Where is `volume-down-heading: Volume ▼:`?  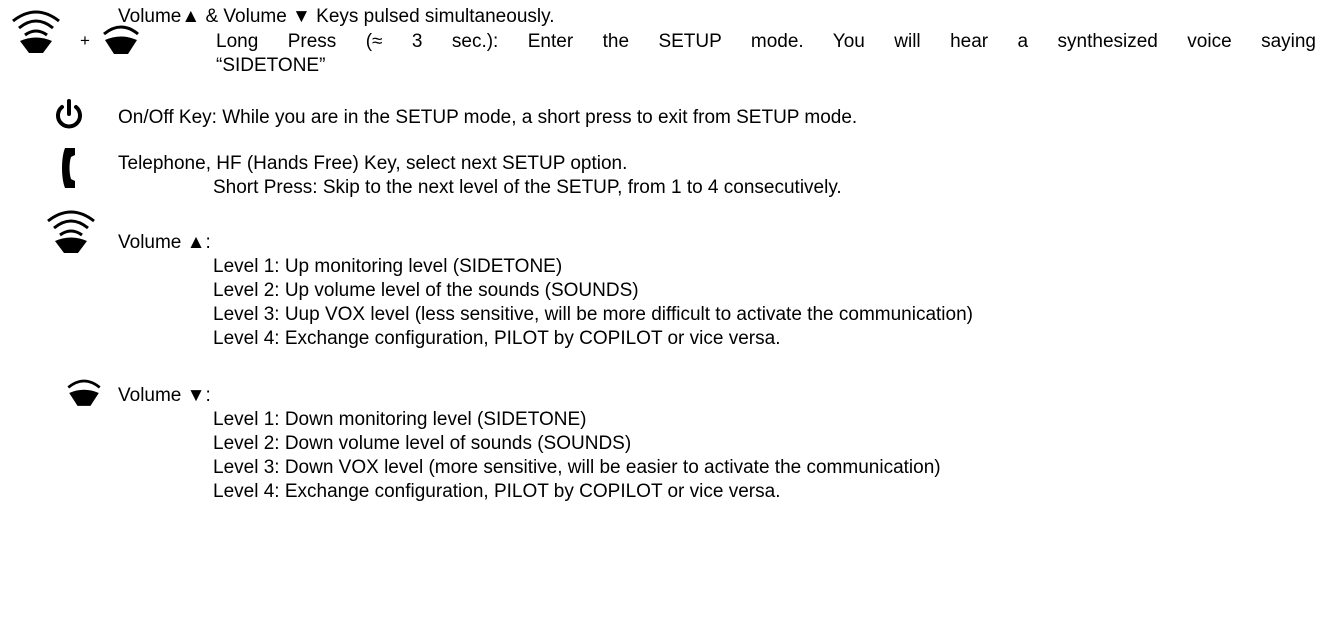 volume-down-heading: Volume ▼: is located at coordinates (164, 395).